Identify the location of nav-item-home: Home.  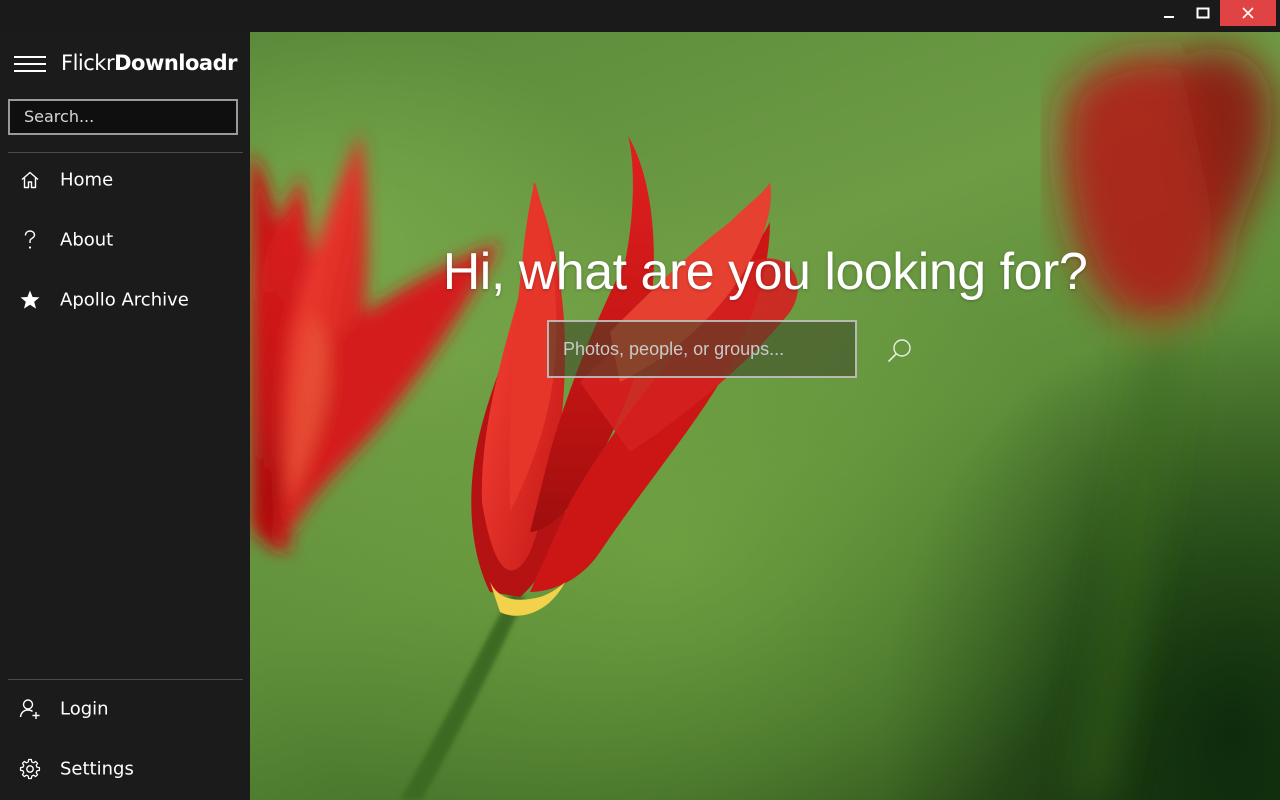
(125, 180).